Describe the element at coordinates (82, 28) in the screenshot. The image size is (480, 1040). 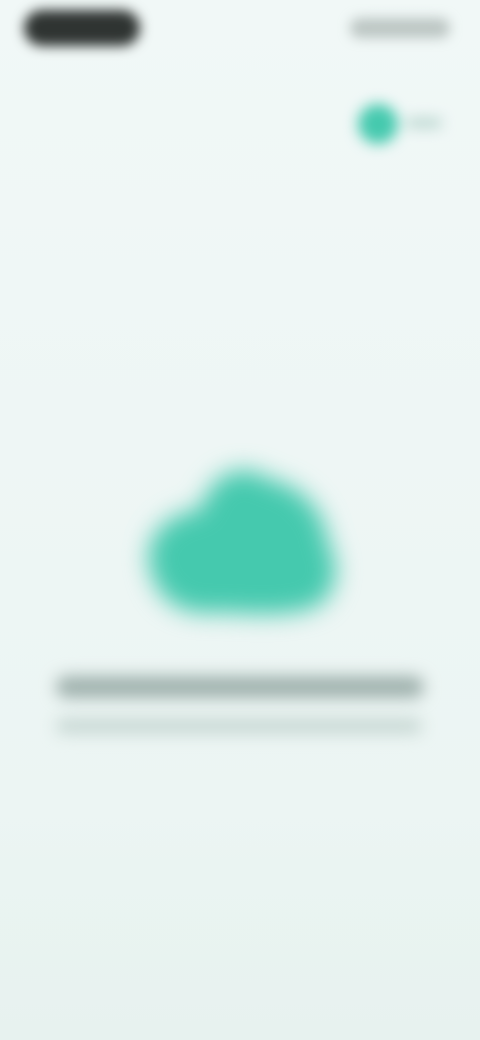
I see `status-time` at that location.